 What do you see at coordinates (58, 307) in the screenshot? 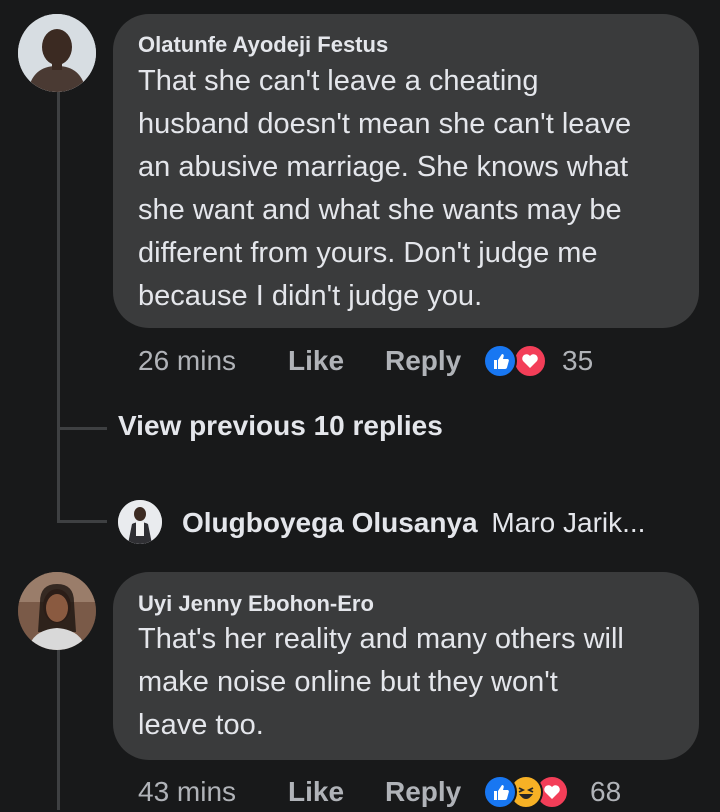
I see `thread-line` at bounding box center [58, 307].